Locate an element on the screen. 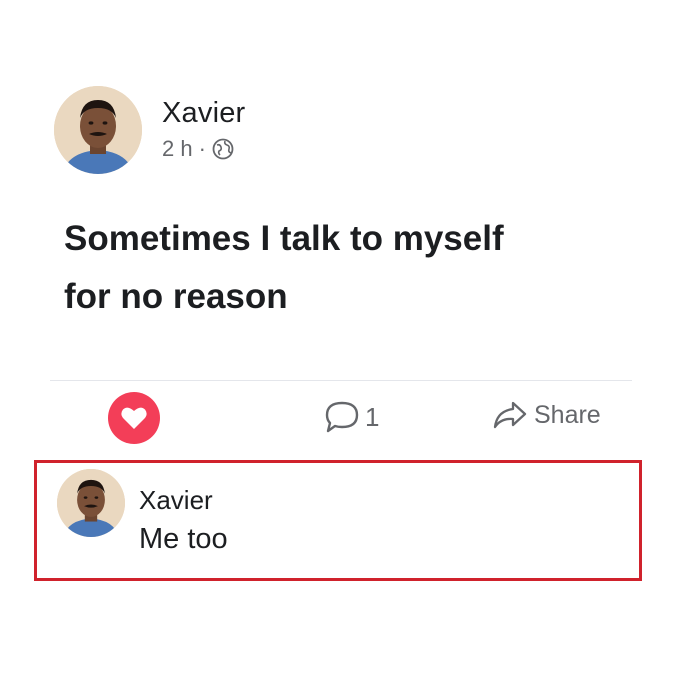 The height and width of the screenshot is (680, 680). avatar is located at coordinates (98, 130).